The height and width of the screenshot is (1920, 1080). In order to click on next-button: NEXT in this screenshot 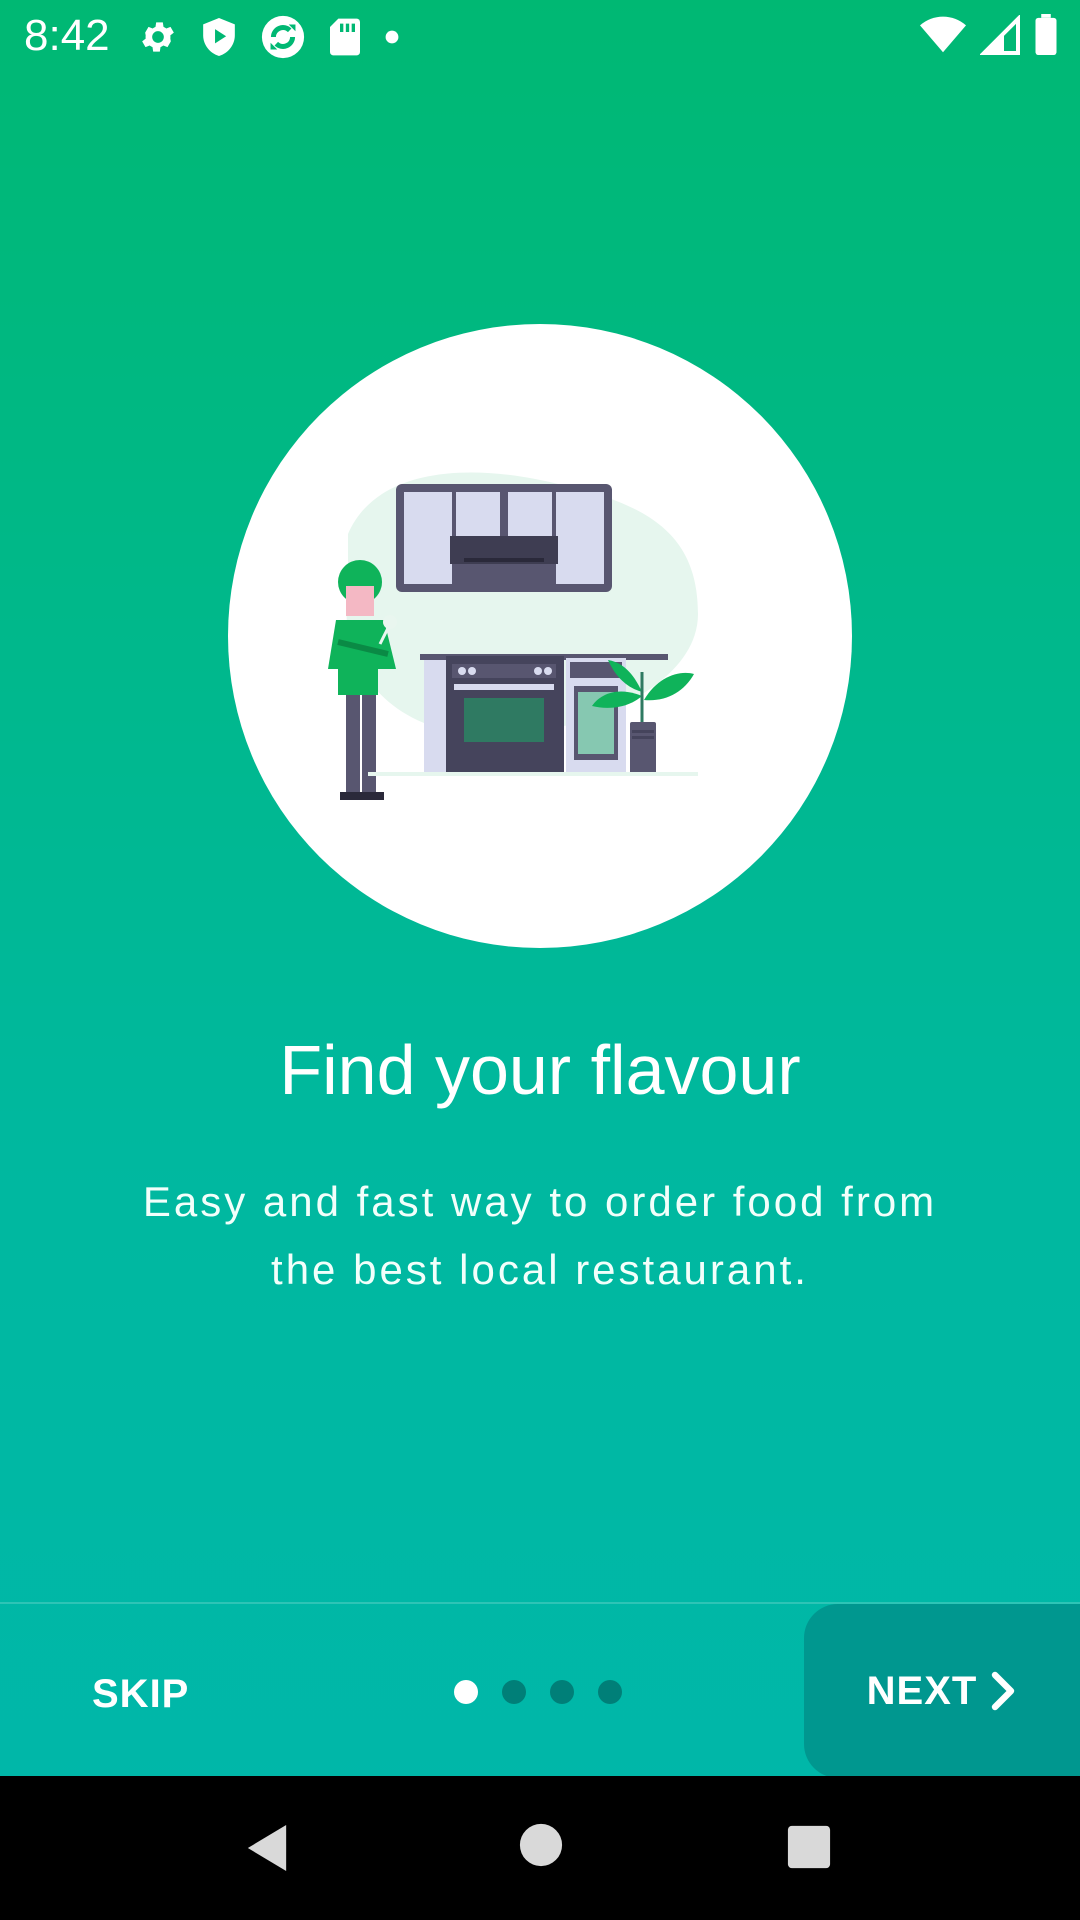, I will do `click(942, 1691)`.